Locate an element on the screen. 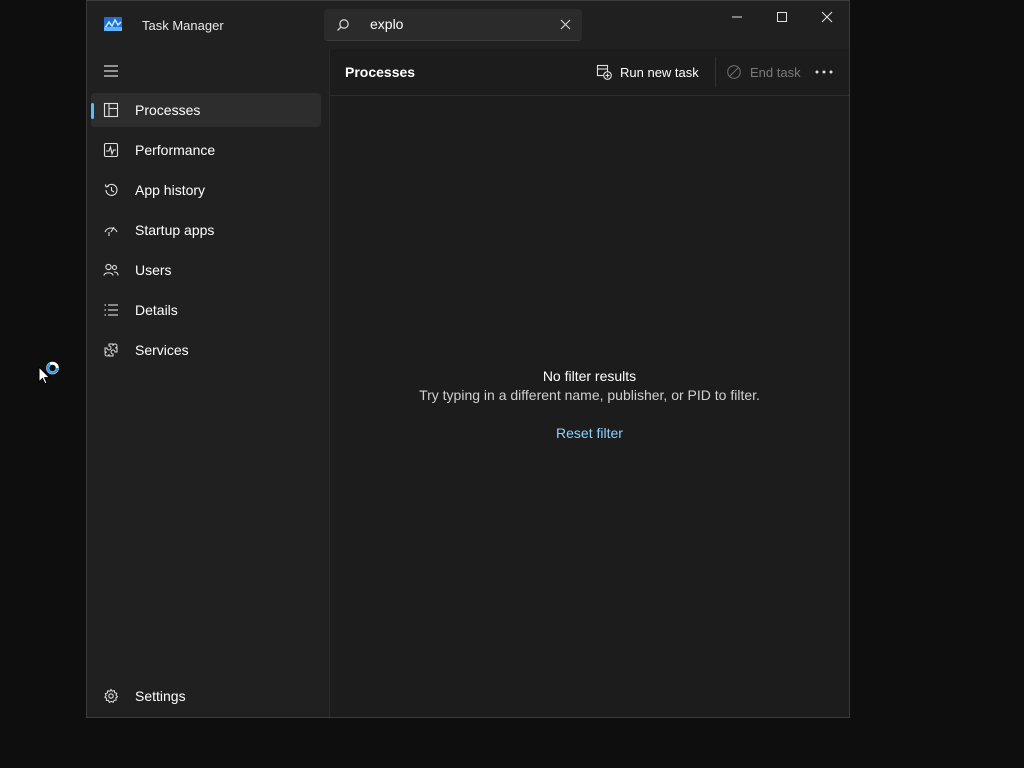 The width and height of the screenshot is (1024, 768). sidebar-item-startup-apps: Startup apps is located at coordinates (206, 230).